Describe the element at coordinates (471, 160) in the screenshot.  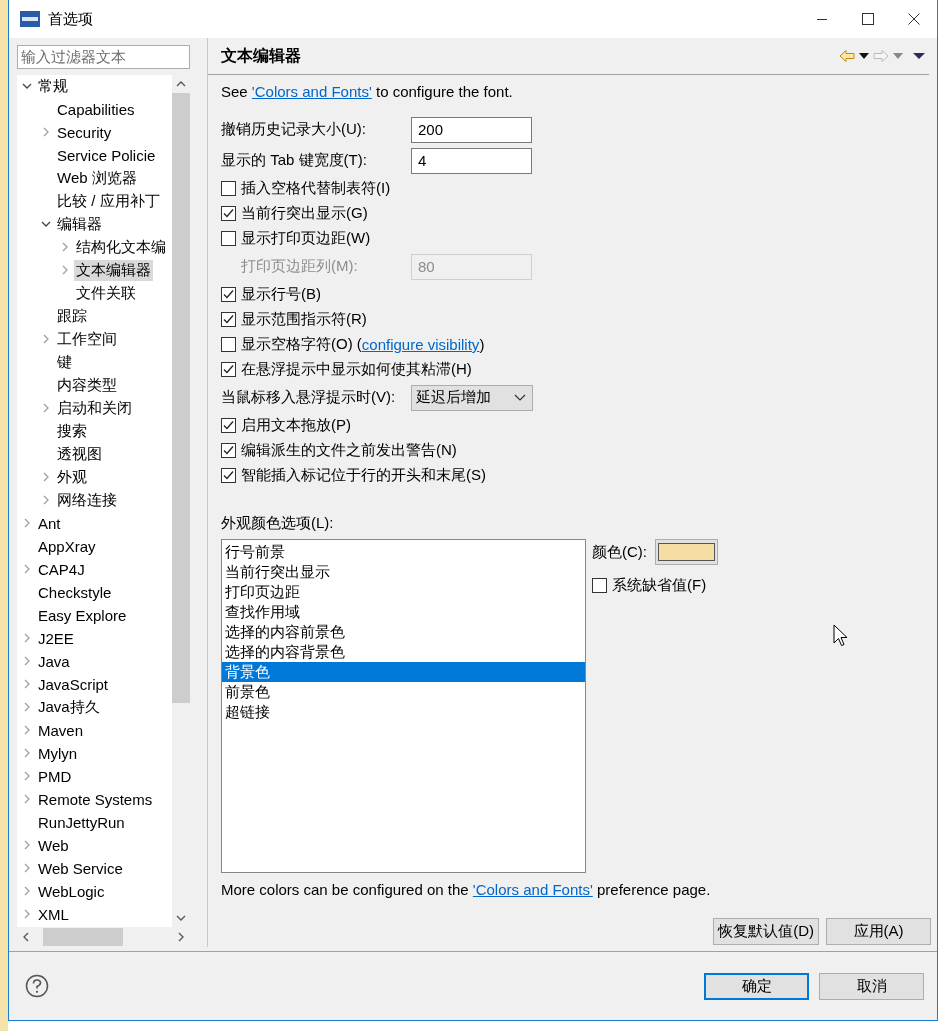
I see `input-field: 4` at that location.